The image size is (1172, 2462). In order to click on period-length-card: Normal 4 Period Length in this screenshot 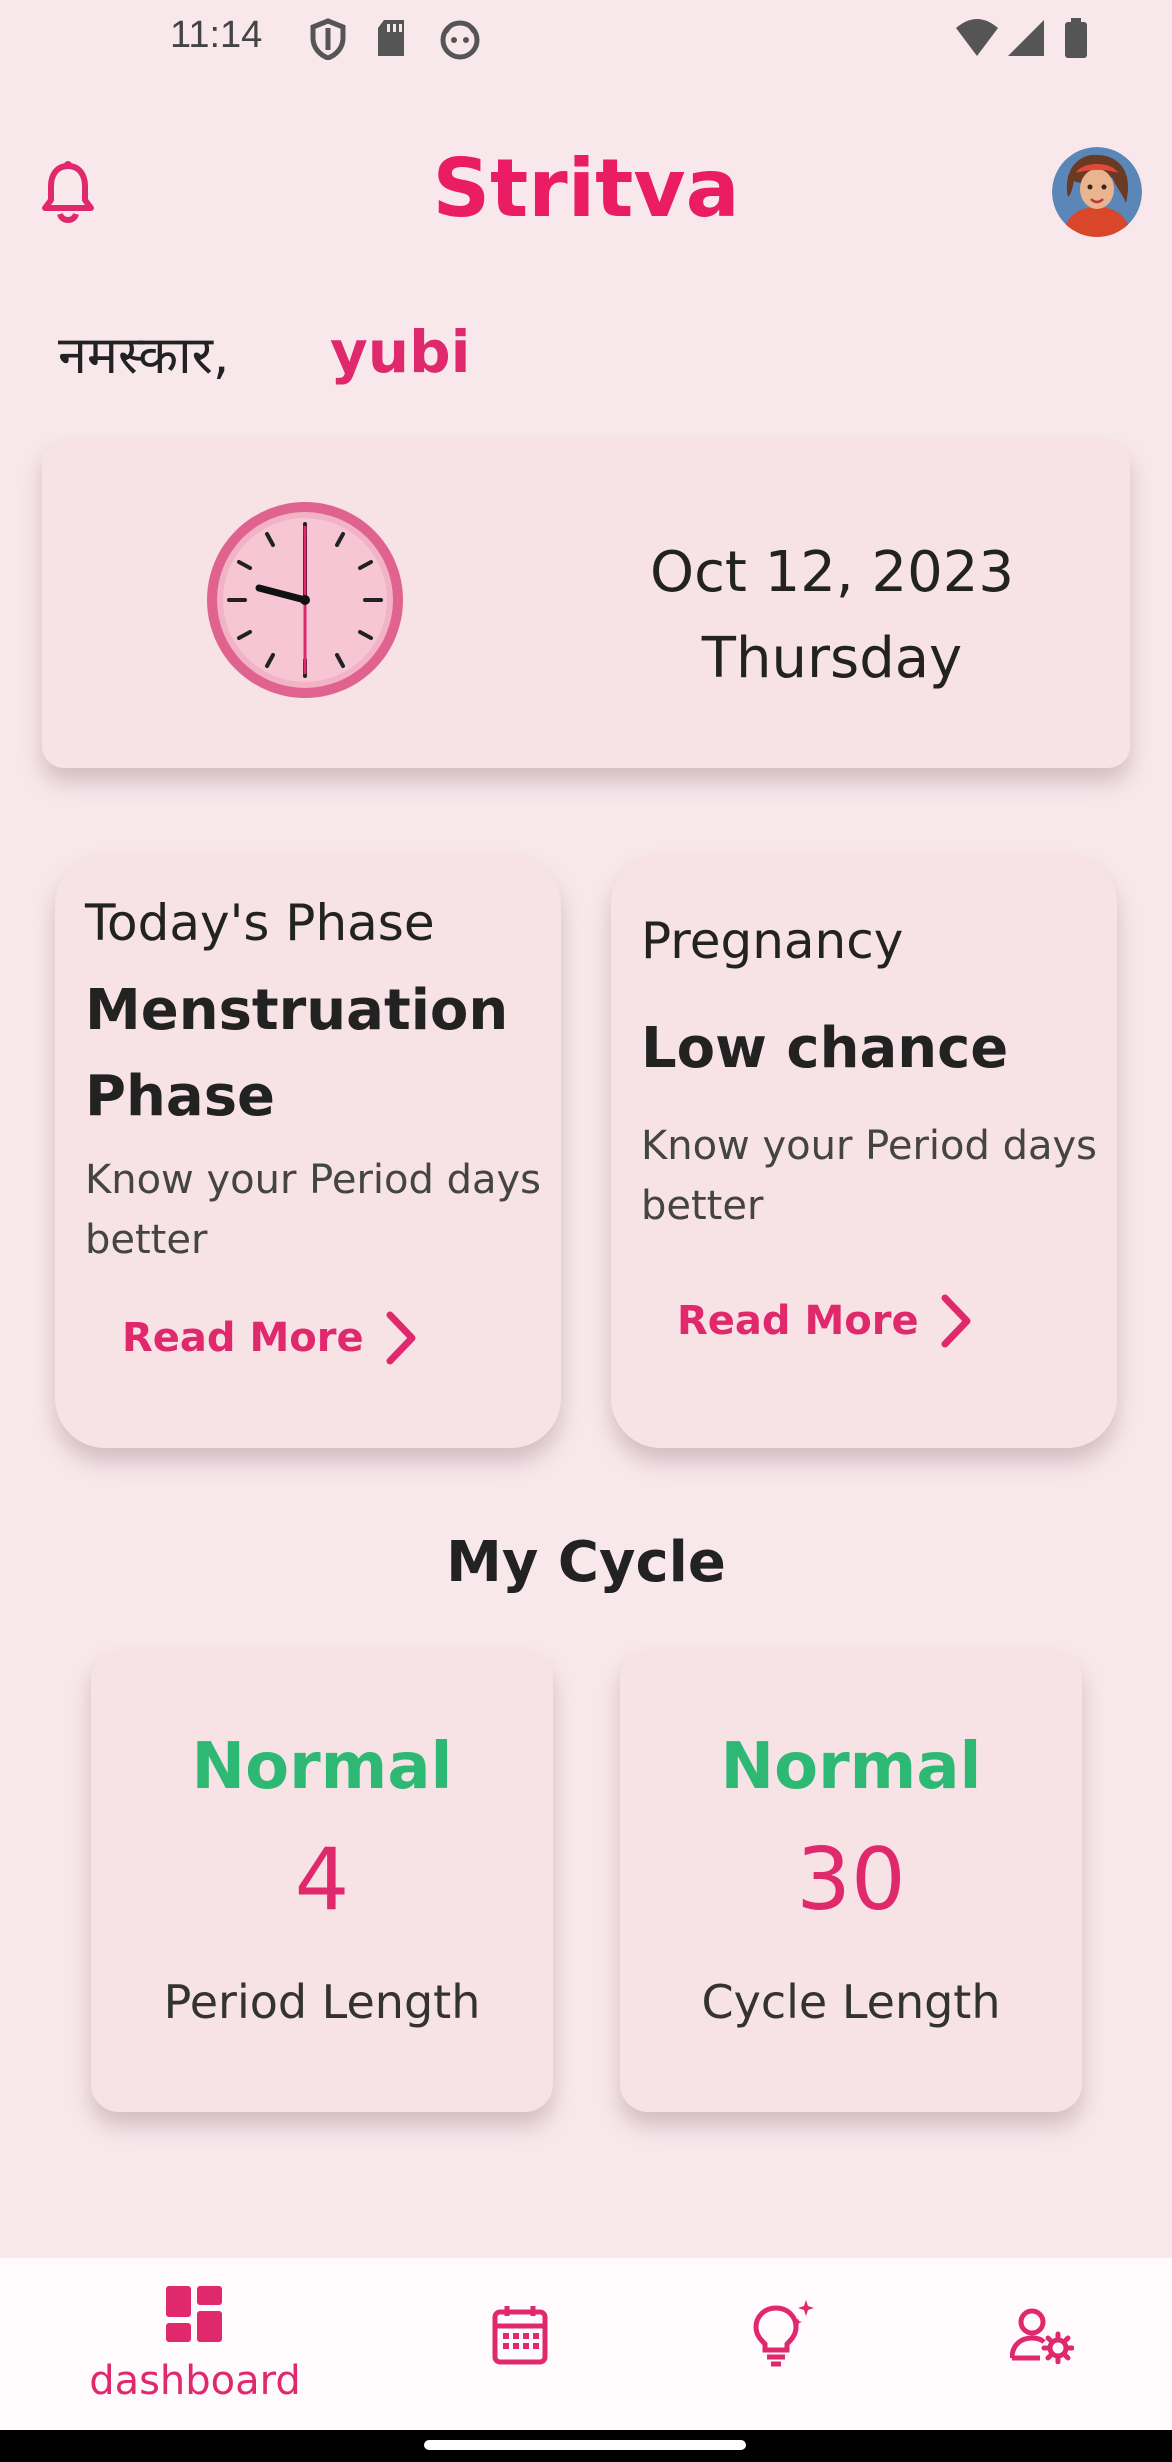, I will do `click(322, 1881)`.